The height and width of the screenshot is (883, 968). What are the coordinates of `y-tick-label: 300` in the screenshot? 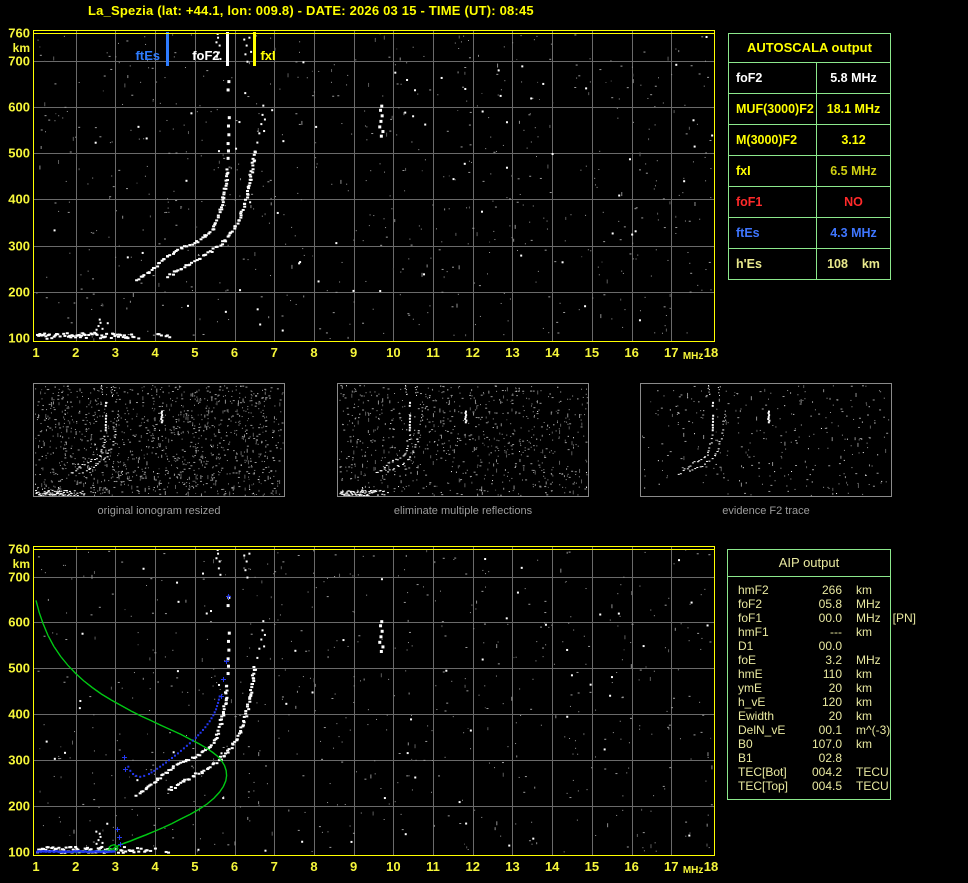 It's located at (19, 246).